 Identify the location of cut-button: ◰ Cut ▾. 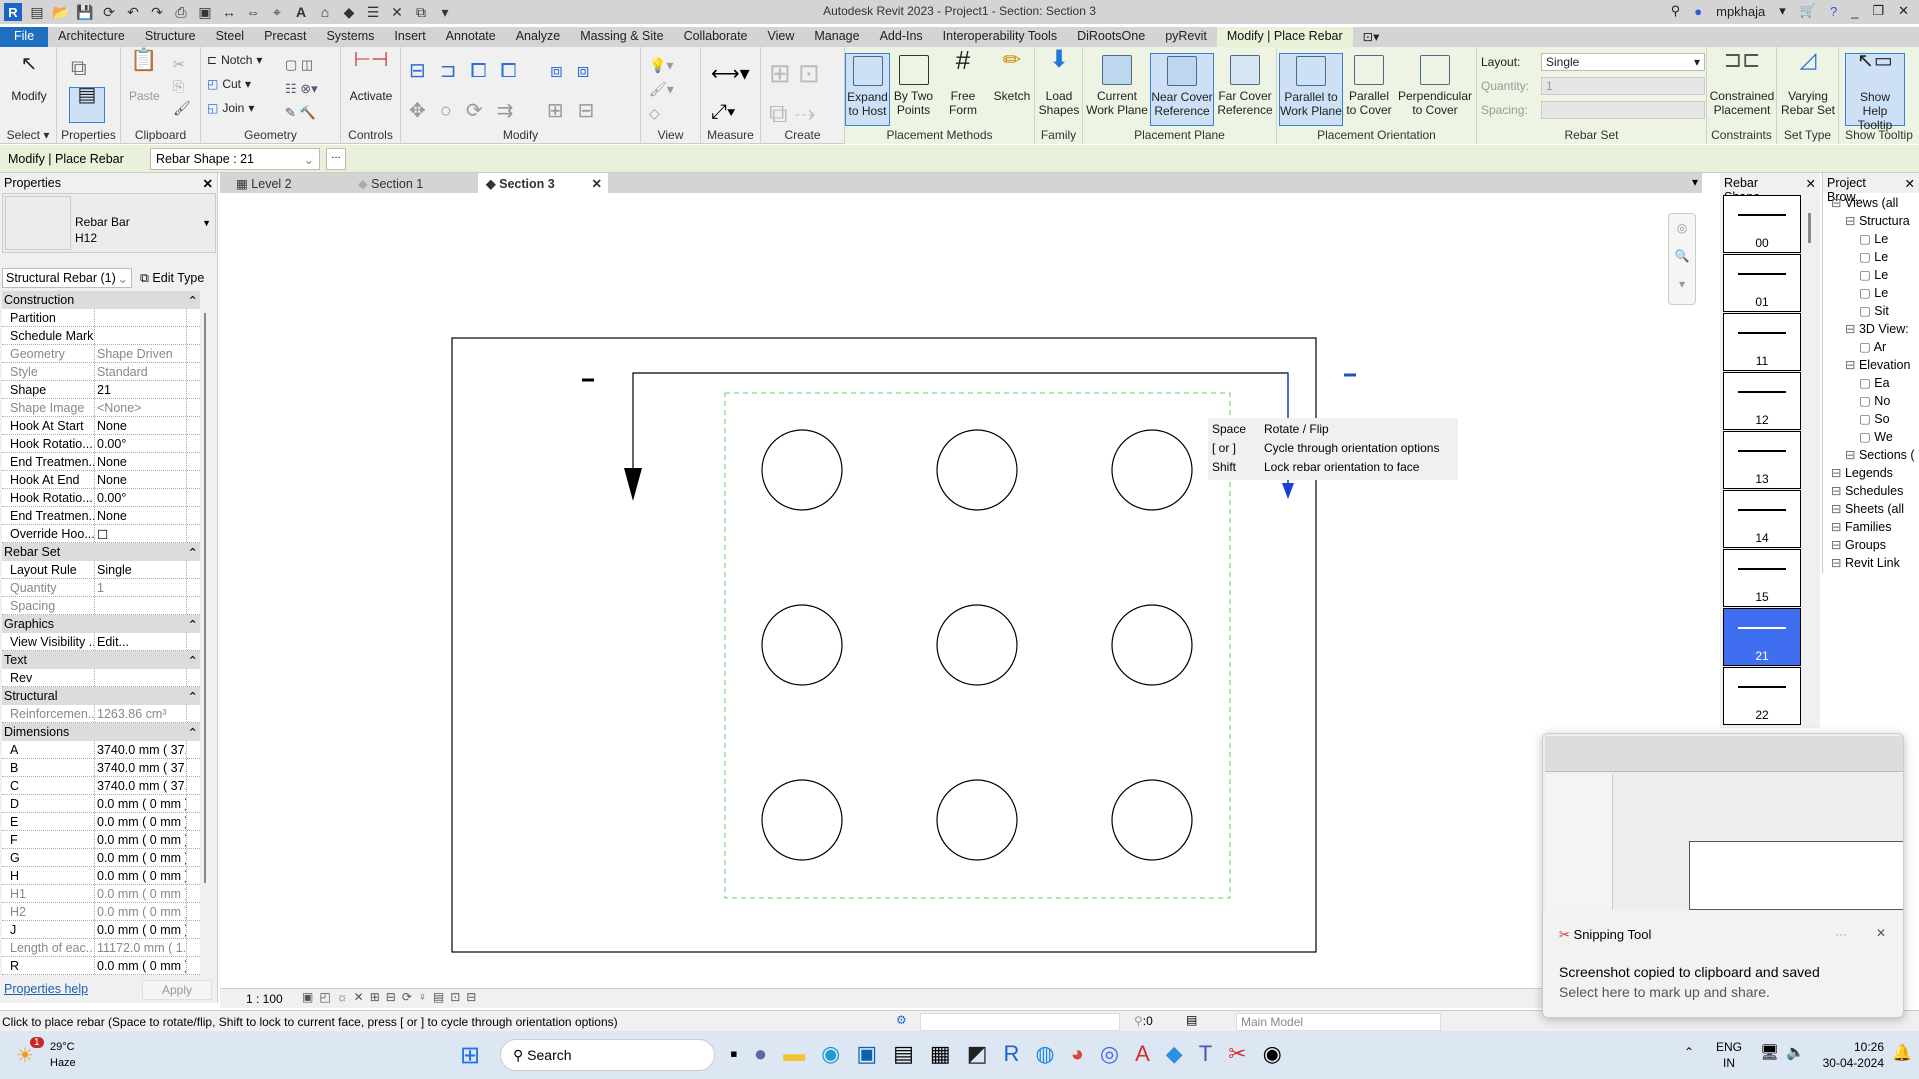
(229, 84).